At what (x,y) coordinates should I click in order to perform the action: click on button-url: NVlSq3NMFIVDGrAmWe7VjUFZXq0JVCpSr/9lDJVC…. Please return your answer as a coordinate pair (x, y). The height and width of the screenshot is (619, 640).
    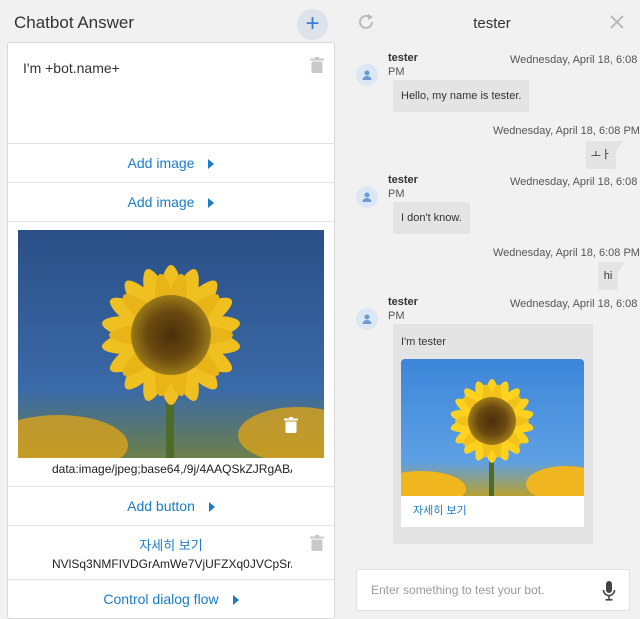
    Looking at the image, I should click on (172, 564).